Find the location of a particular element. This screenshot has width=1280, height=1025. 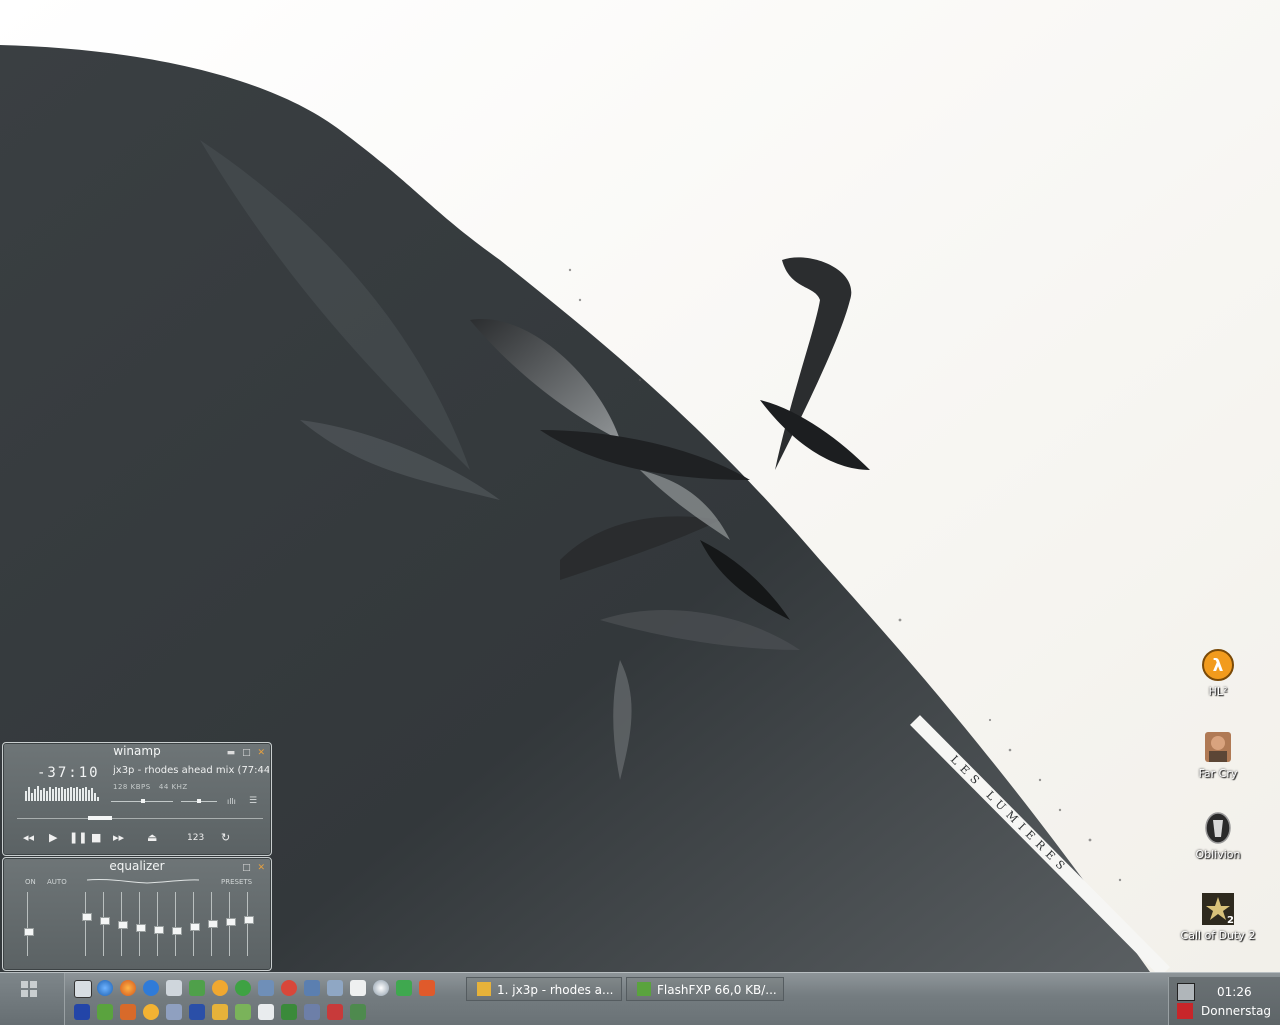

desktop-icon-oblivion: Oblivion is located at coordinates (1218, 836).